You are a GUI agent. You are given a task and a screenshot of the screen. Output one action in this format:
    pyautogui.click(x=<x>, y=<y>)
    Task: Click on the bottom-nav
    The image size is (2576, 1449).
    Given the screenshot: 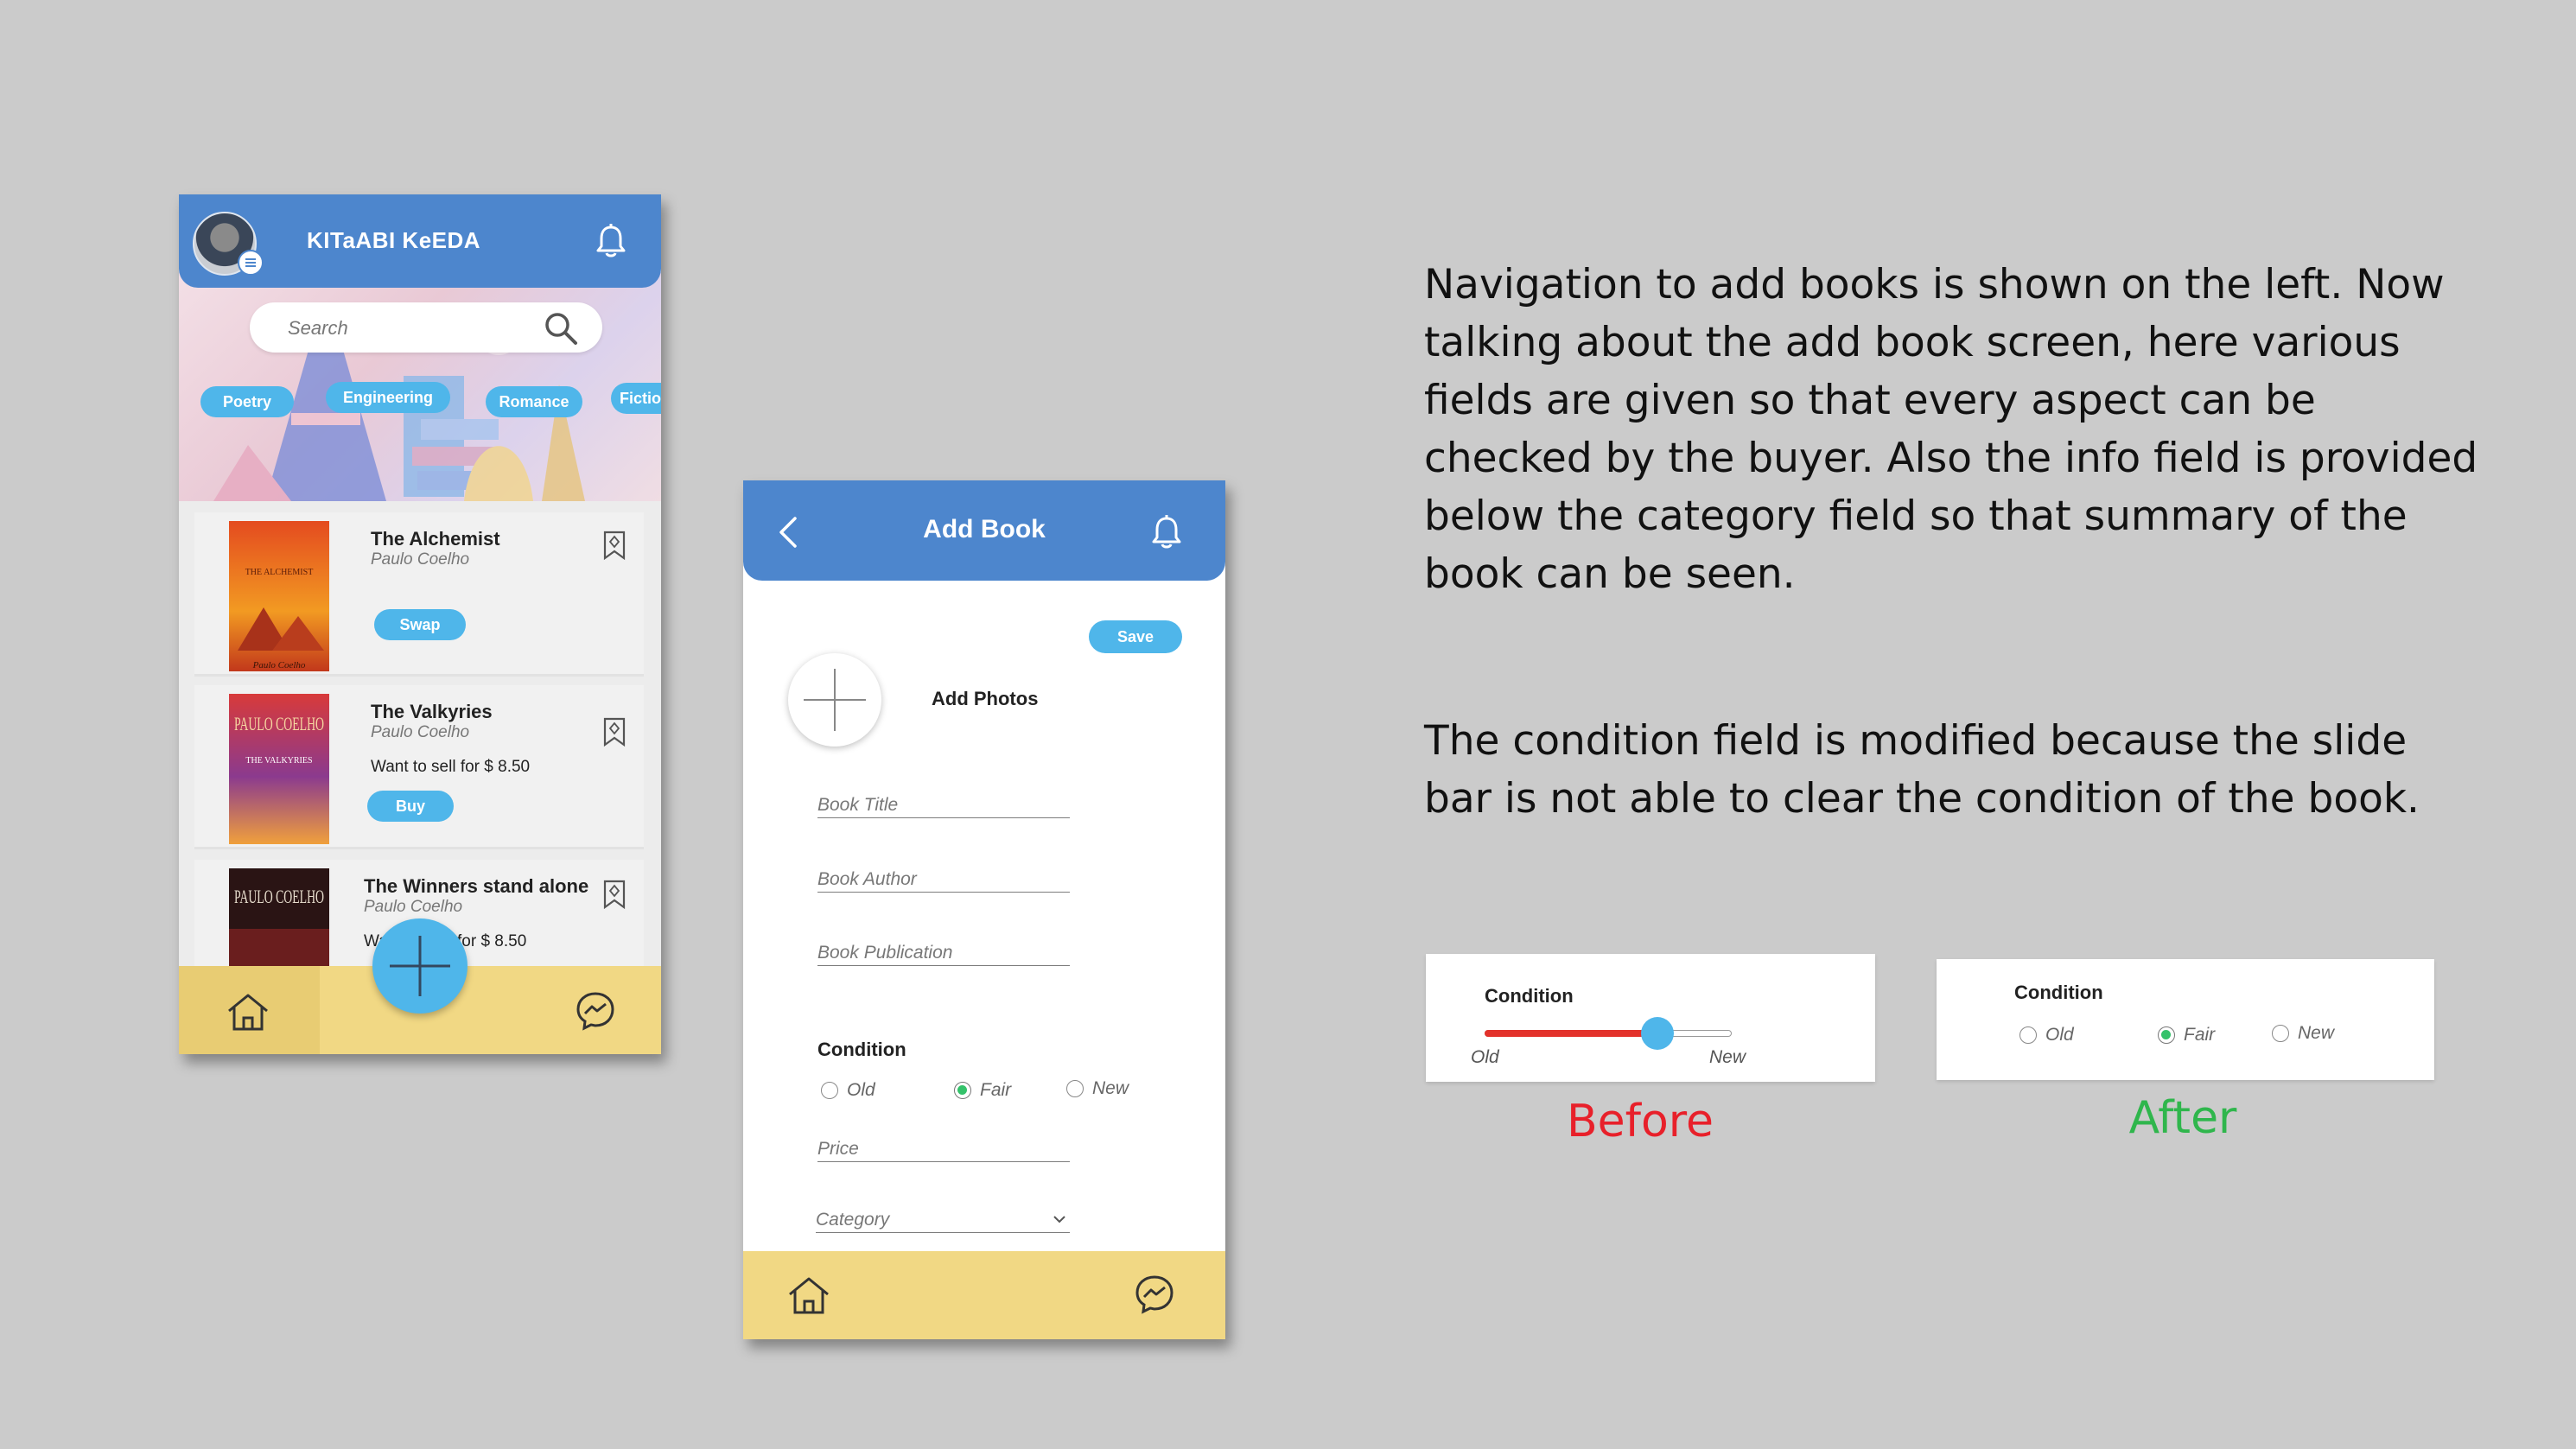 What is the action you would take?
    pyautogui.click(x=984, y=1295)
    